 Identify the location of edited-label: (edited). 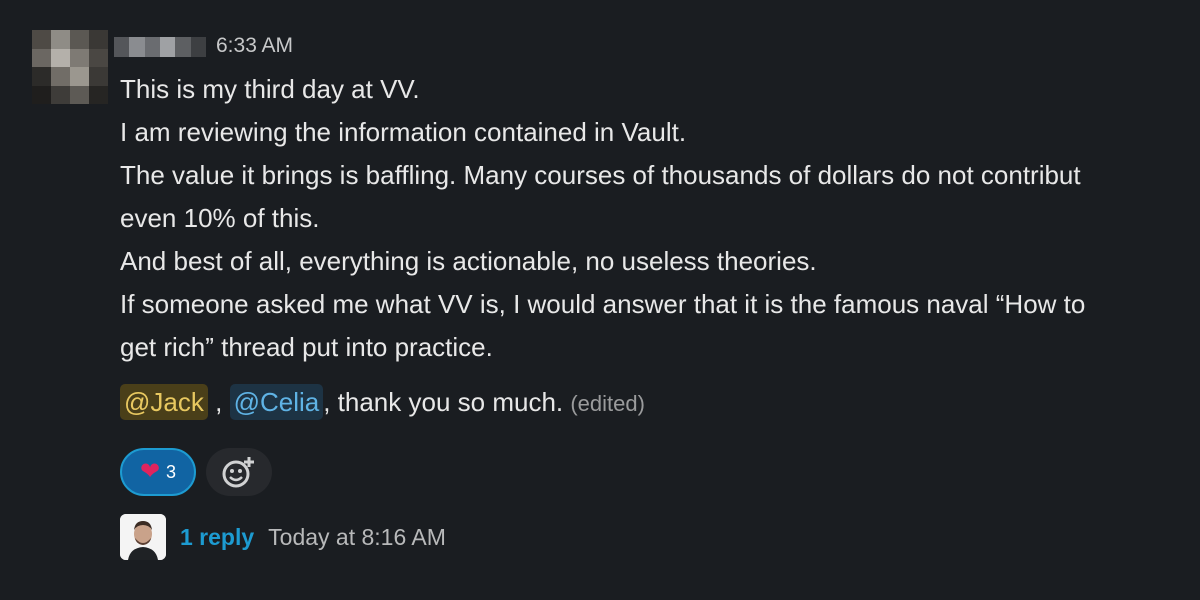
(607, 403).